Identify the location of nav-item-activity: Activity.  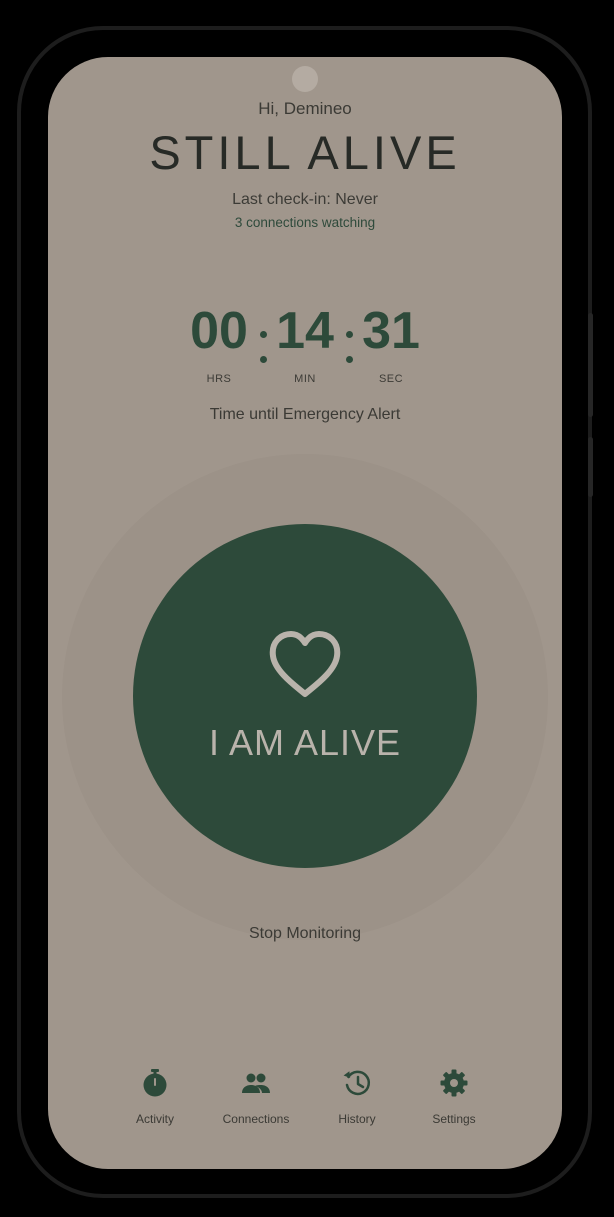
(155, 1097).